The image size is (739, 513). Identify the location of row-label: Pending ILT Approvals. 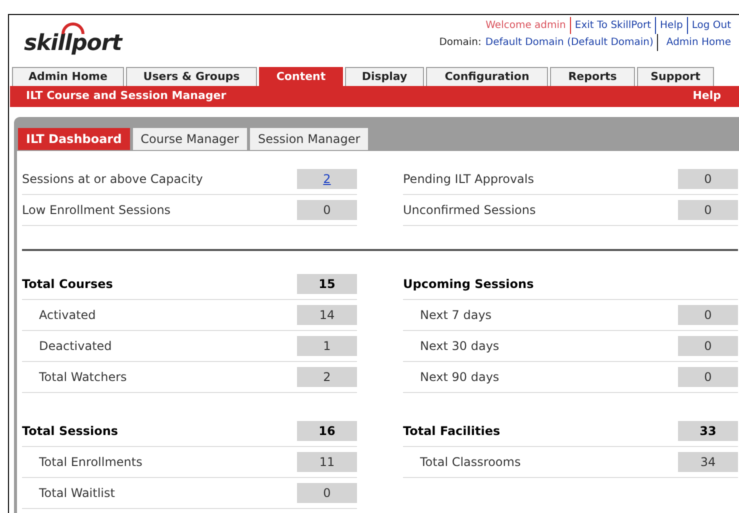
(468, 179).